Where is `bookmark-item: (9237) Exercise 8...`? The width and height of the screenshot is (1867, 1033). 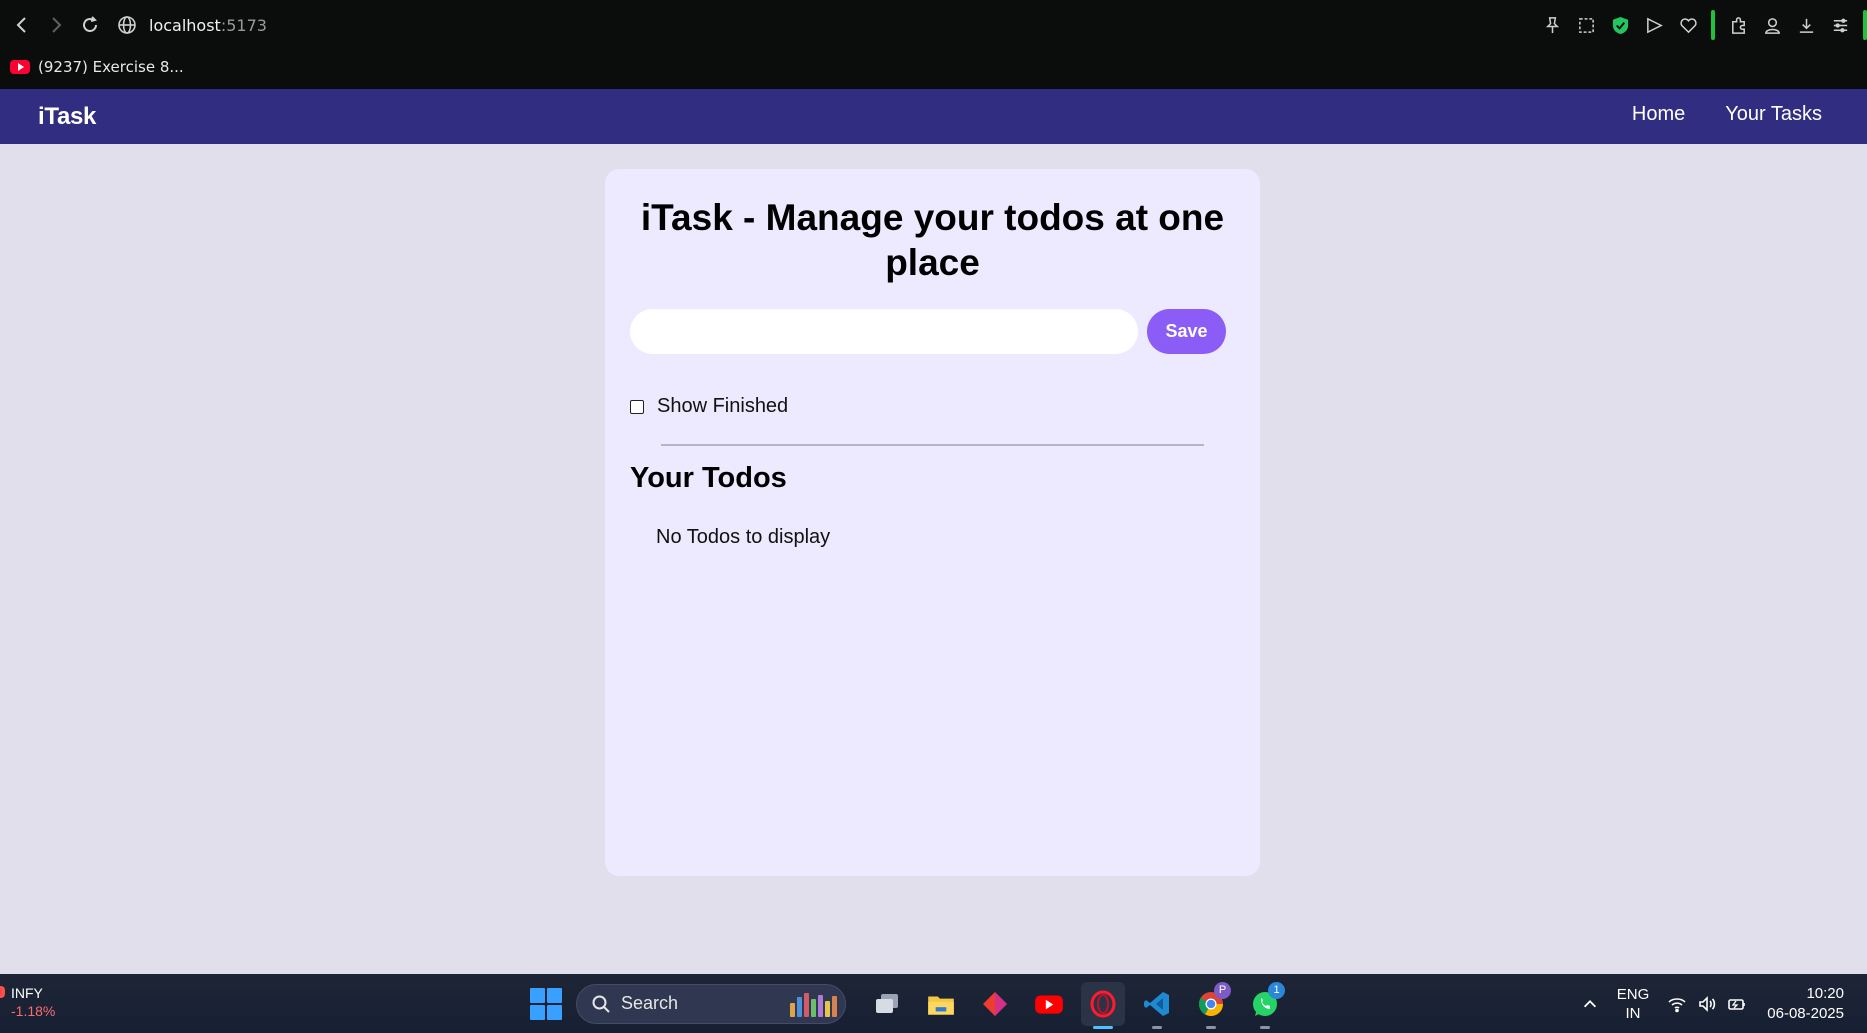 bookmark-item: (9237) Exercise 8... is located at coordinates (97, 67).